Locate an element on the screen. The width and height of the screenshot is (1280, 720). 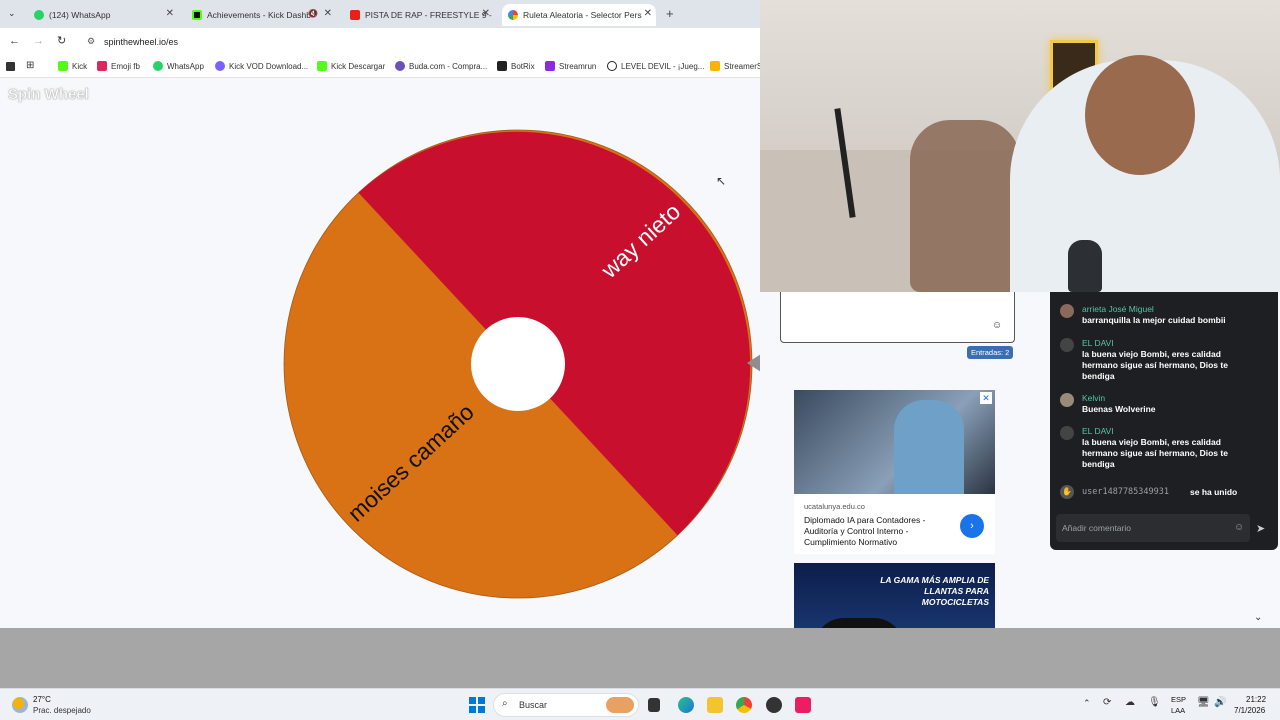
tab-pista-de-rap: PISTA DE RAP - FREESTYLE 9 - ✕ is located at coordinates (419, 15).